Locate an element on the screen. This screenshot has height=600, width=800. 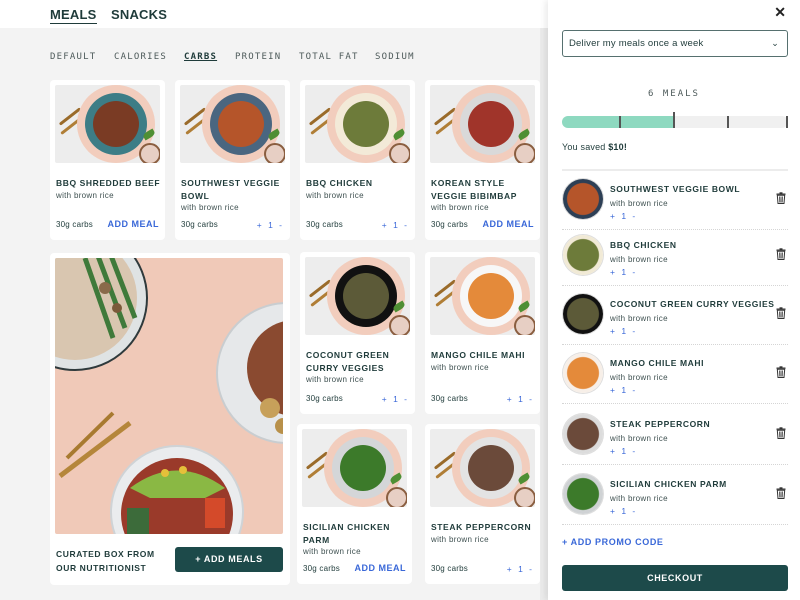
sort-sodium: SODIUM is located at coordinates (395, 57).